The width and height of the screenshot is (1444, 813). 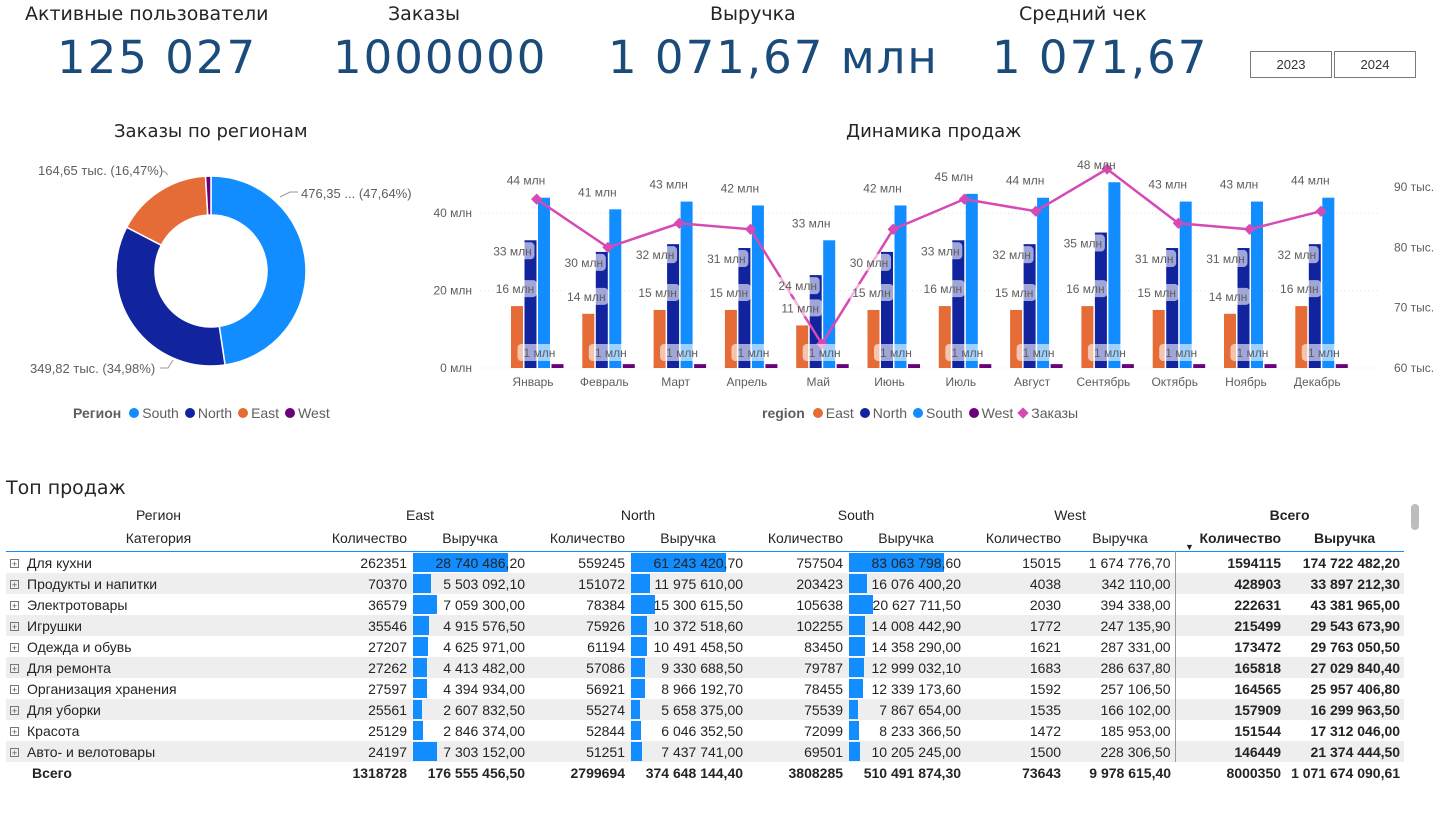 I want to click on year-button-2023: 2023, so click(x=1291, y=64).